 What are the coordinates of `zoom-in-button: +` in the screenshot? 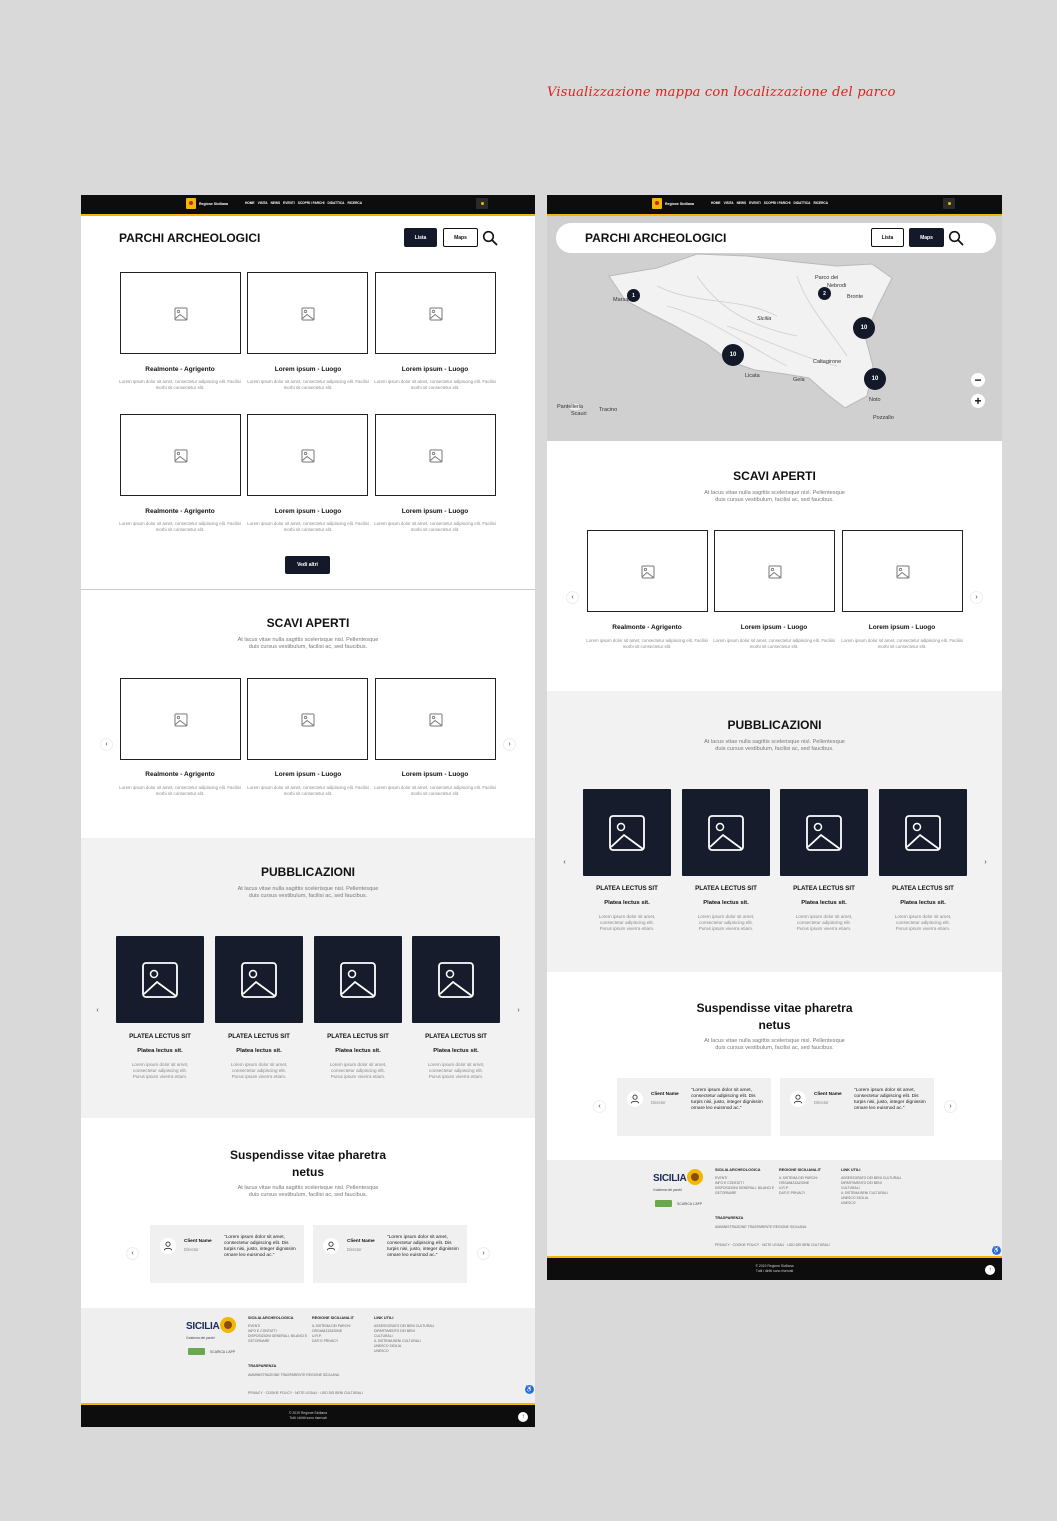 It's located at (978, 401).